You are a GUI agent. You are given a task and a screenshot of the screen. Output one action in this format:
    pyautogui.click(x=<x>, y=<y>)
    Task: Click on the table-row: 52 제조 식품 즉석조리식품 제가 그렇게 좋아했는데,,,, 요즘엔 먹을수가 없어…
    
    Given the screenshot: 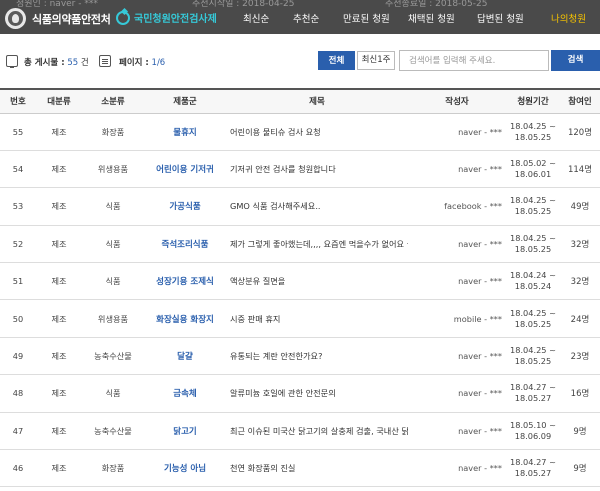 What is the action you would take?
    pyautogui.click(x=300, y=244)
    